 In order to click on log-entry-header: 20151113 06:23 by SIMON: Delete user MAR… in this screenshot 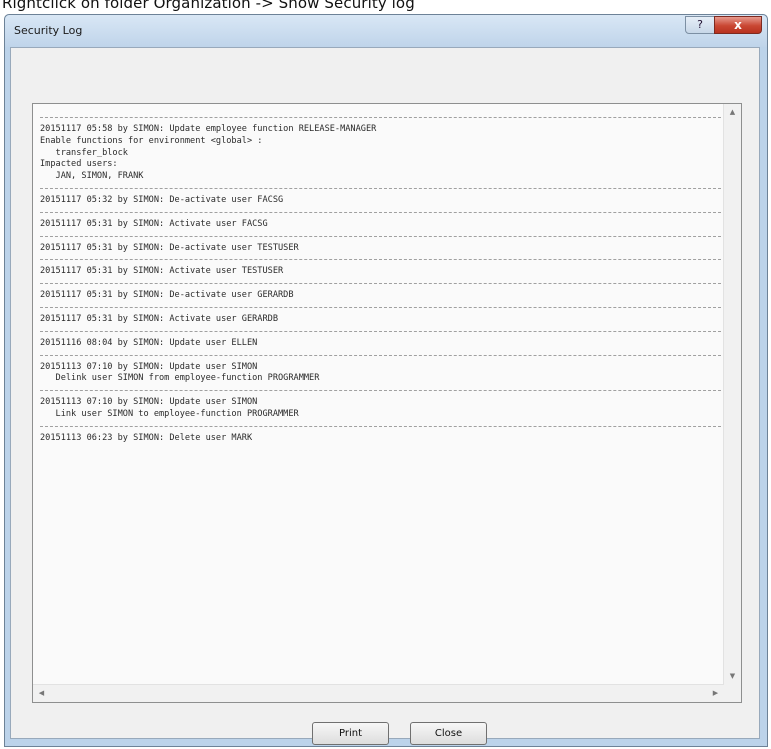, I will do `click(146, 437)`.